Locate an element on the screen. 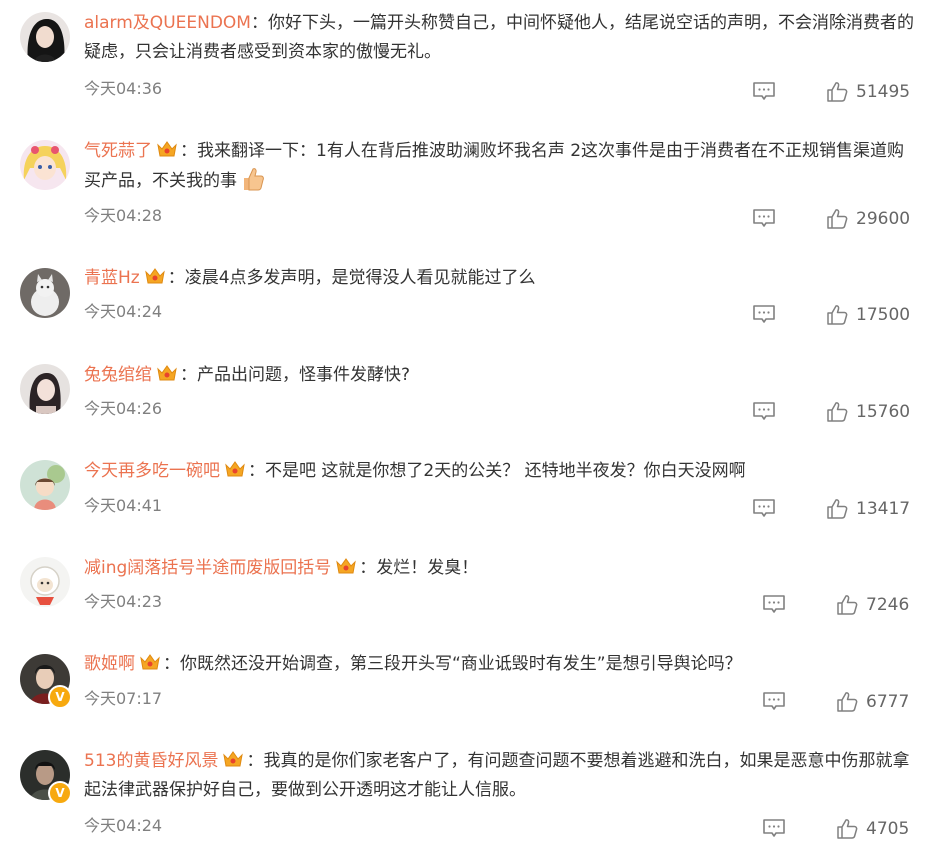  like-count: 13417 is located at coordinates (883, 509).